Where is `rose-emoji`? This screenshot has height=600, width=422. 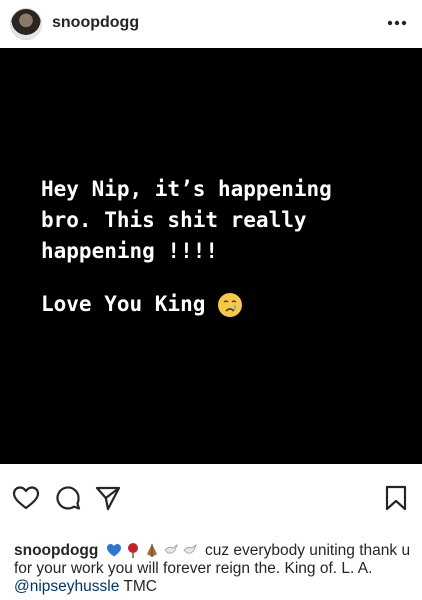 rose-emoji is located at coordinates (132, 550).